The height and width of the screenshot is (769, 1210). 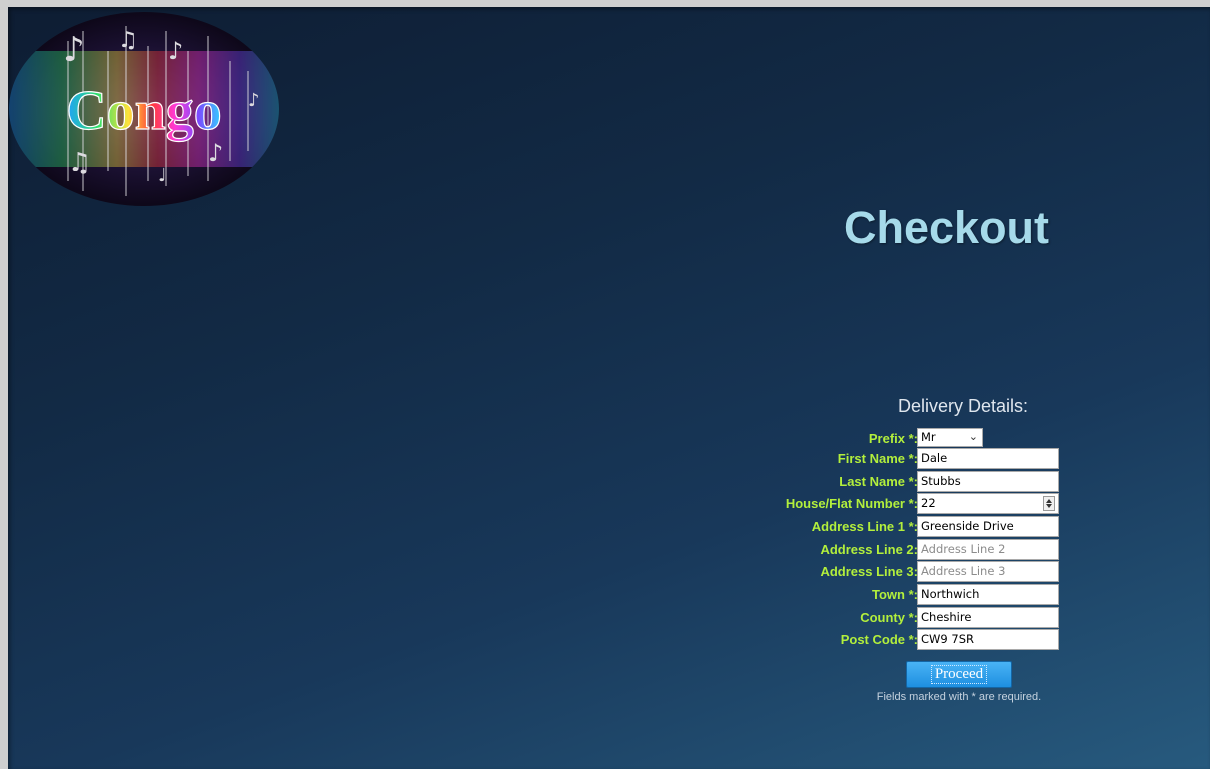 What do you see at coordinates (988, 526) in the screenshot?
I see `address-line-1-input: Greenside Drive` at bounding box center [988, 526].